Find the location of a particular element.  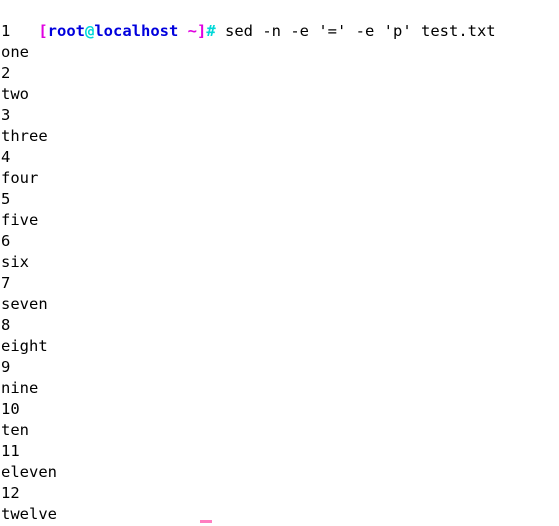

output-line: 3 is located at coordinates (6, 115).